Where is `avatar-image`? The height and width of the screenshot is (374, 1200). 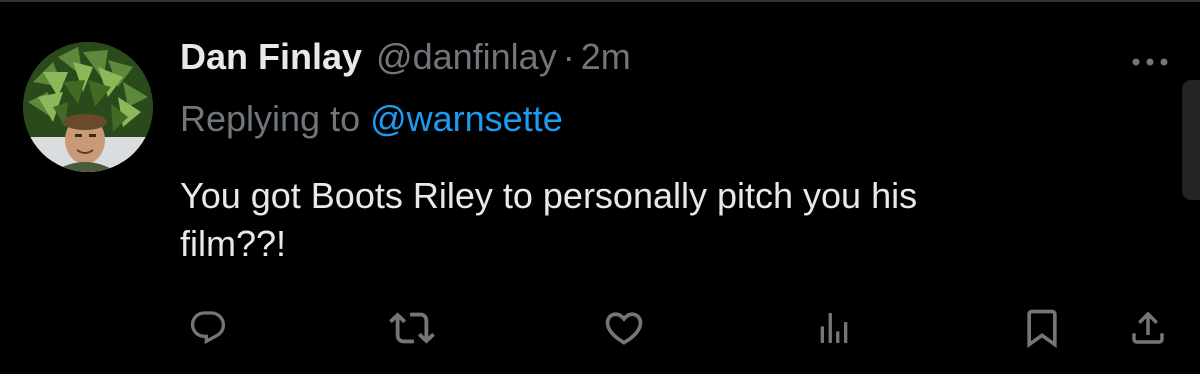 avatar-image is located at coordinates (88, 107).